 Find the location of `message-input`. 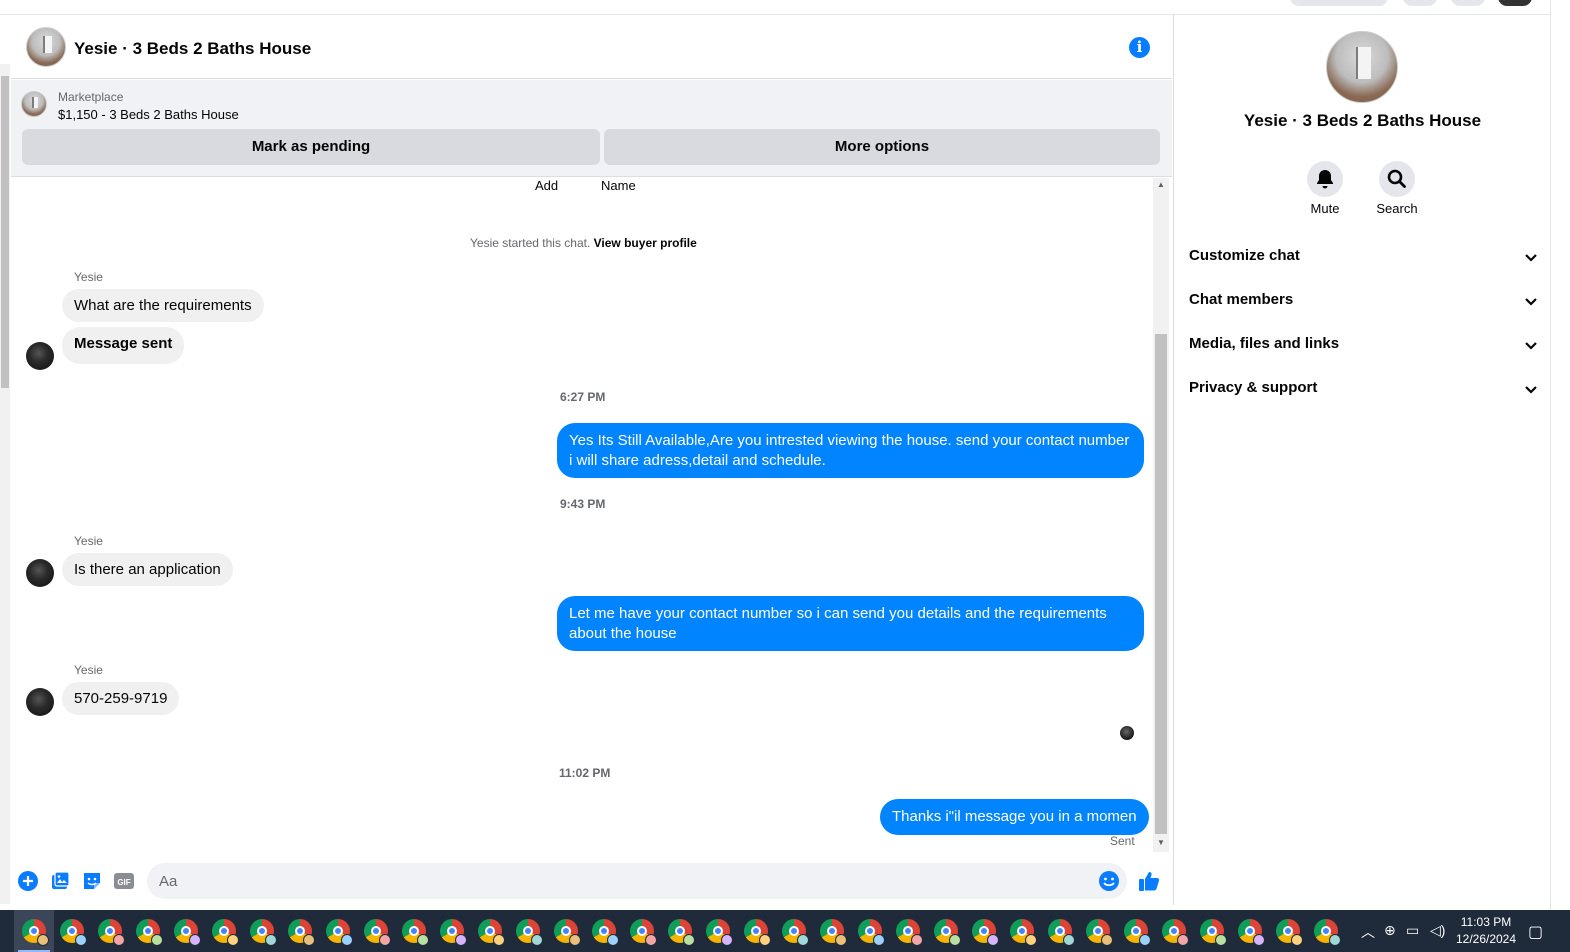

message-input is located at coordinates (637, 881).